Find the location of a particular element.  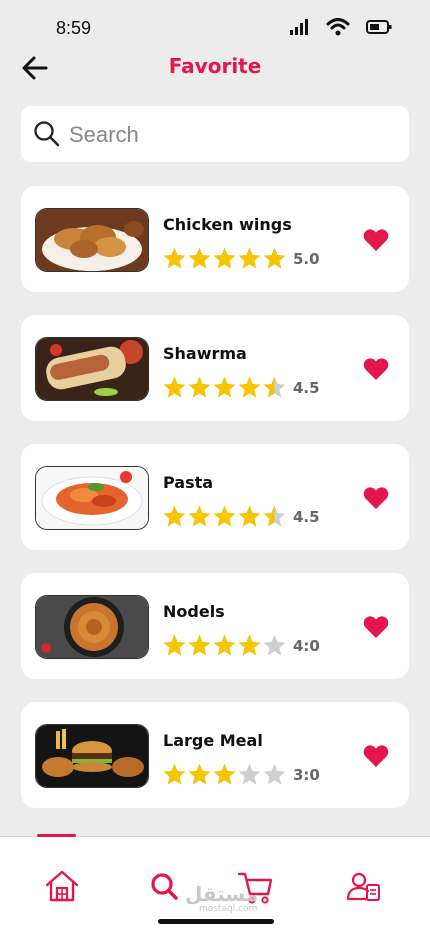

rating-value: 3:0 is located at coordinates (306, 774).